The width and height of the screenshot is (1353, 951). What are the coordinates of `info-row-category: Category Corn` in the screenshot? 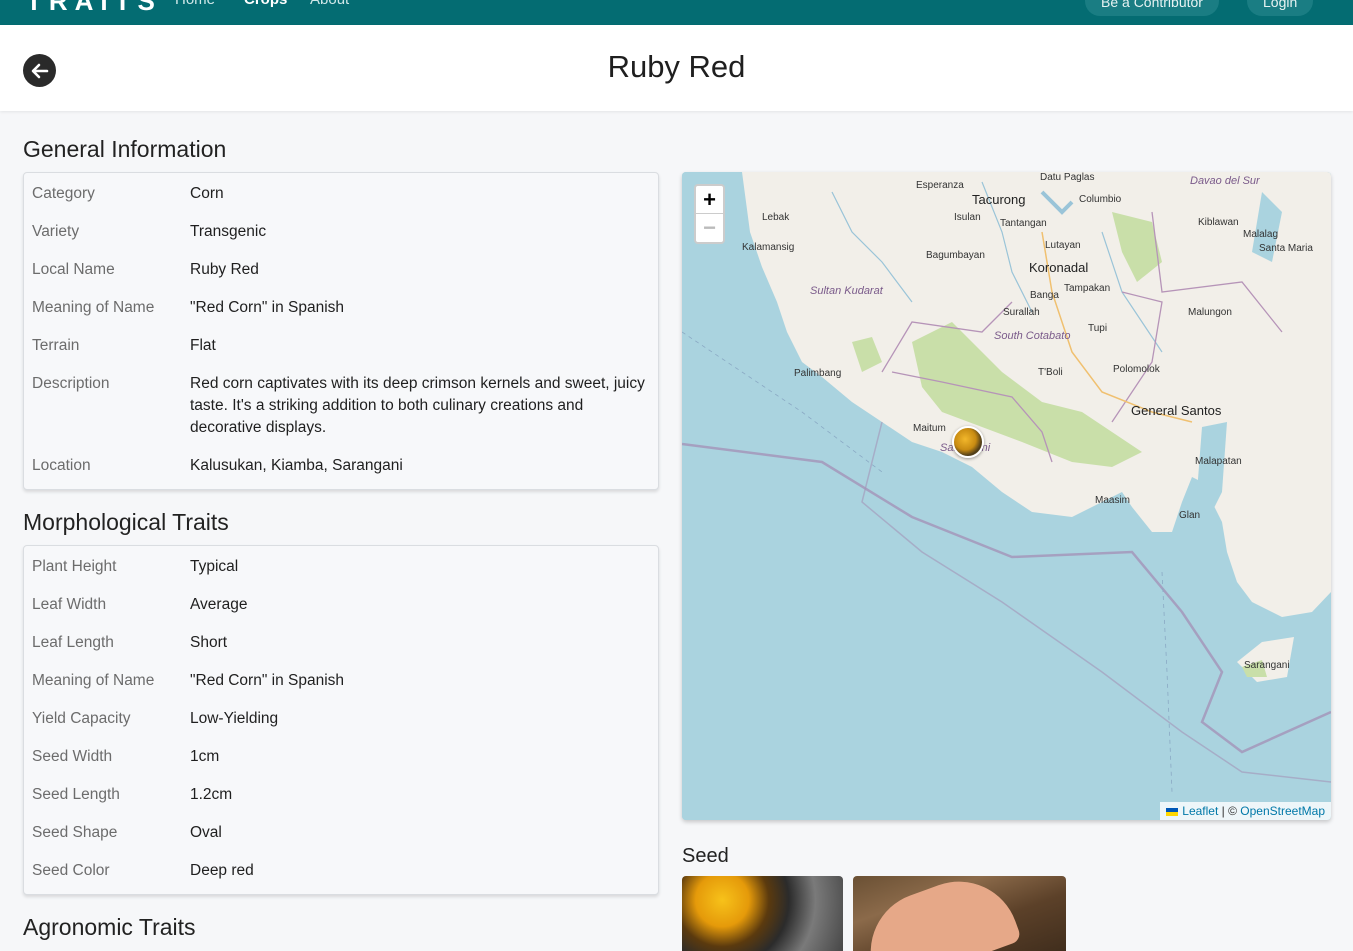 It's located at (341, 194).